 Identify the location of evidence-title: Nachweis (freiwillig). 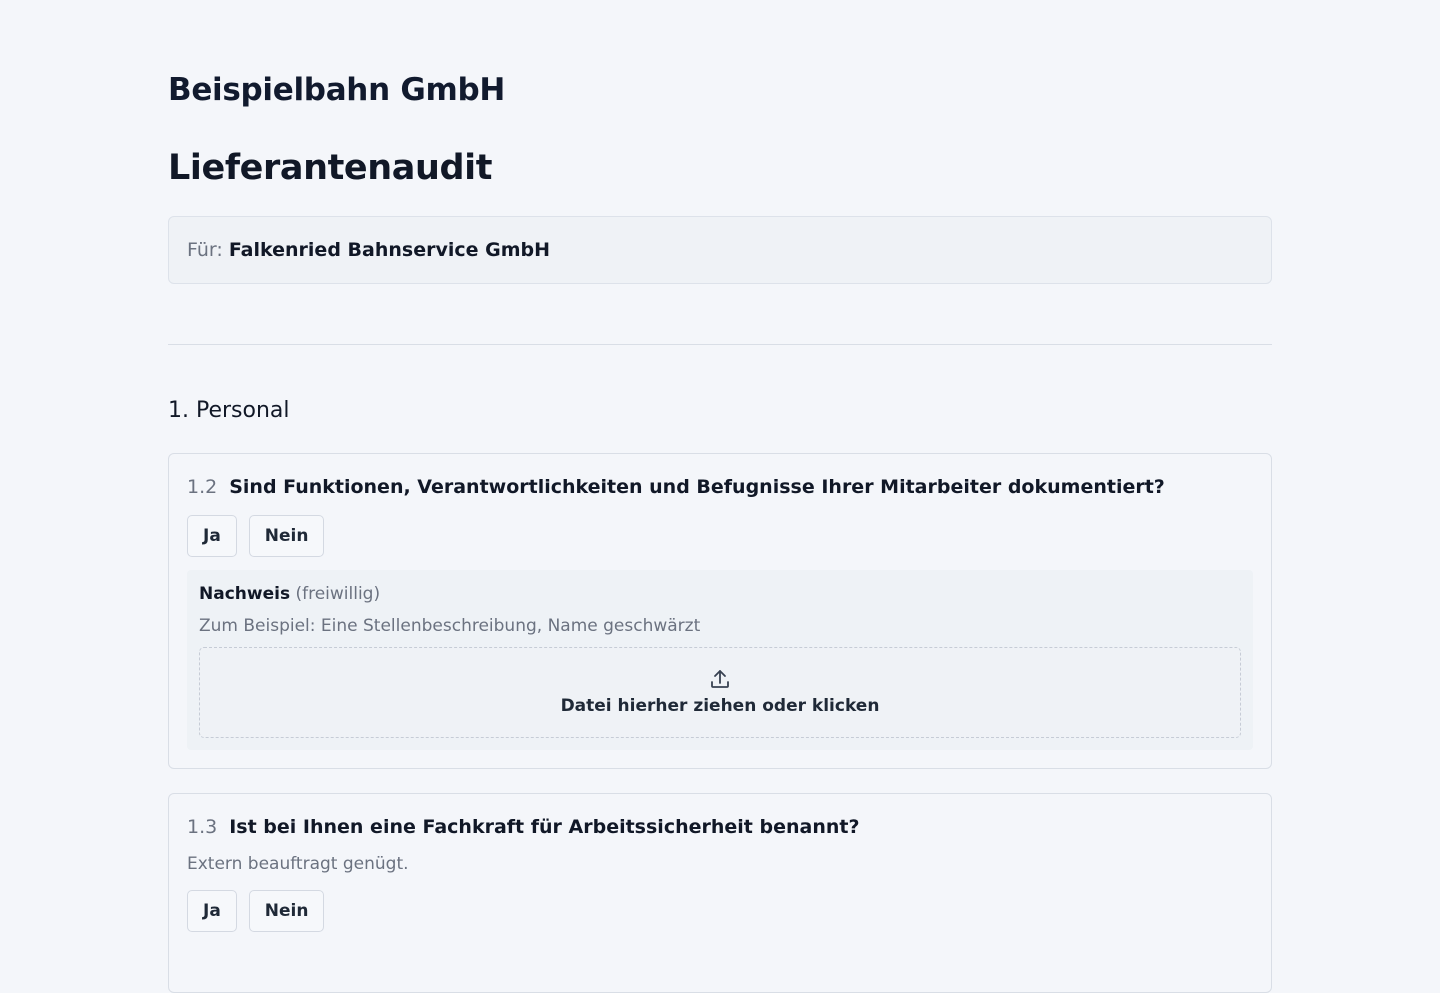
(289, 594).